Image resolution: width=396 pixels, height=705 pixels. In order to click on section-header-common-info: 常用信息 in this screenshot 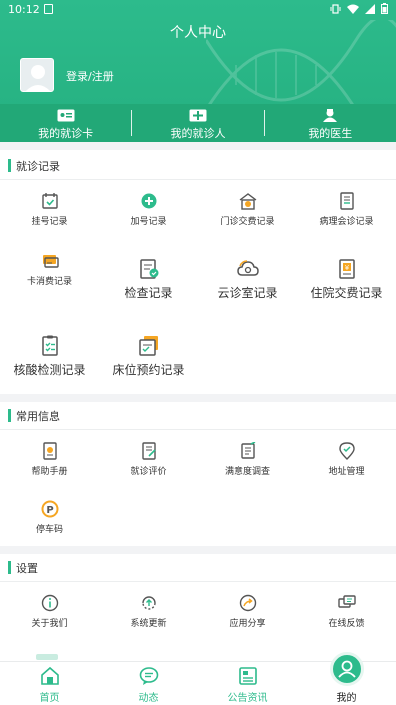, I will do `click(198, 416)`.